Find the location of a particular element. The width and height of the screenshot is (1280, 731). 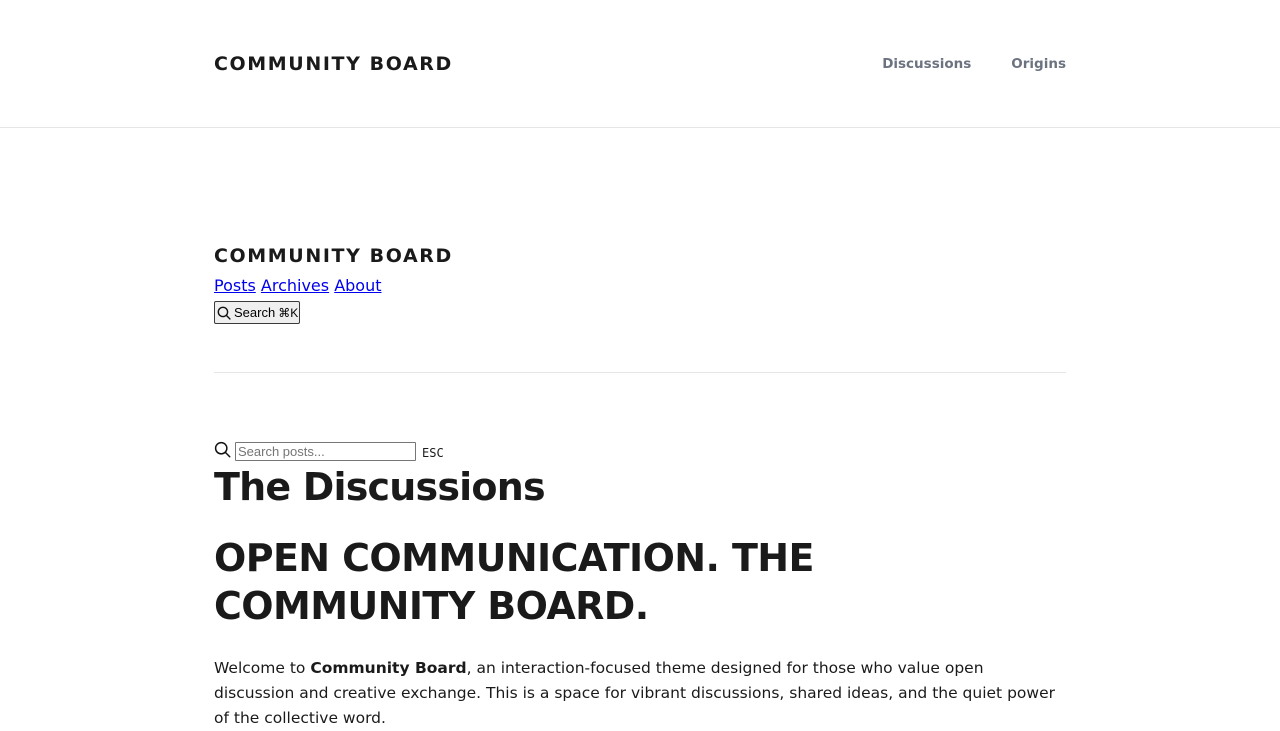

page-title: The Discussions is located at coordinates (380, 487).